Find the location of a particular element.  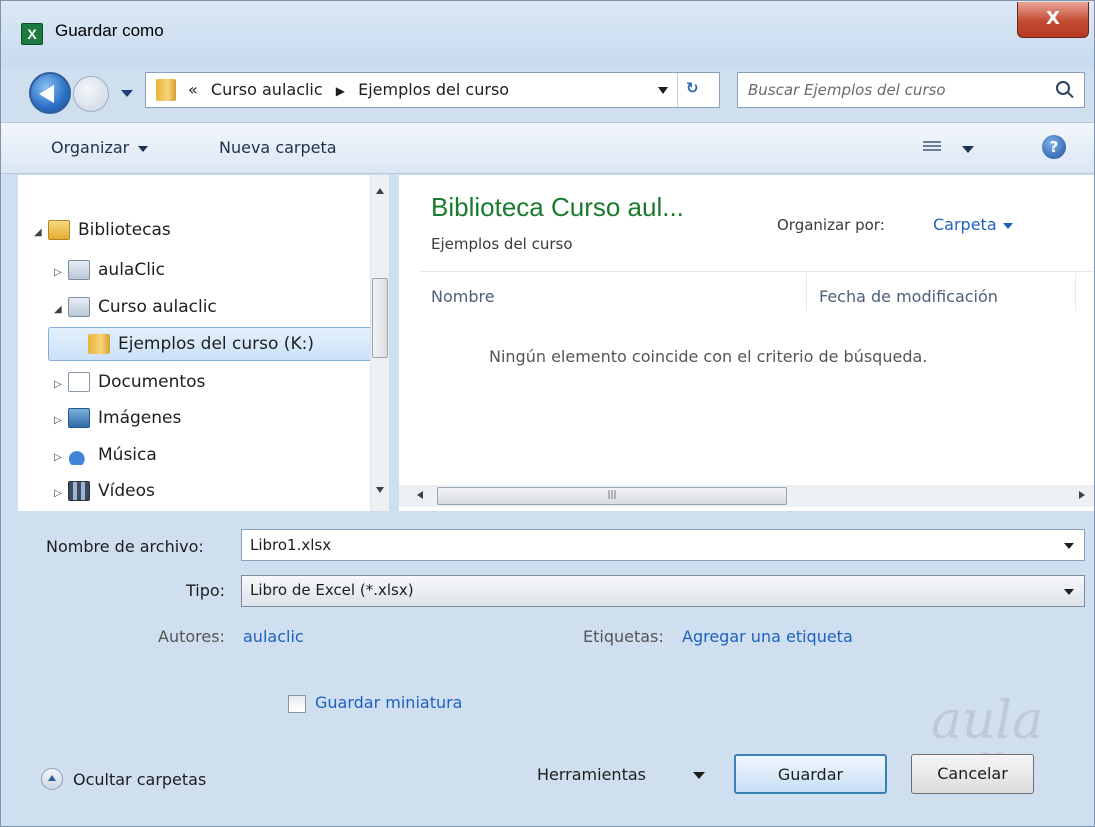

tree-item-curso-aulaclic: ◢ Curso aulaclic is located at coordinates (135, 307).